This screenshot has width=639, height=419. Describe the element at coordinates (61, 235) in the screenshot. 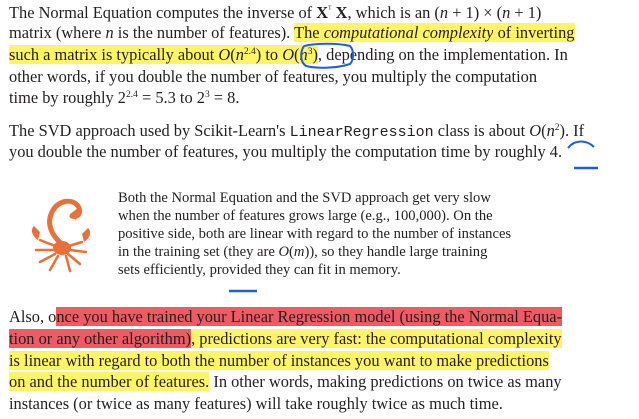

I see `scorpion-icon` at that location.